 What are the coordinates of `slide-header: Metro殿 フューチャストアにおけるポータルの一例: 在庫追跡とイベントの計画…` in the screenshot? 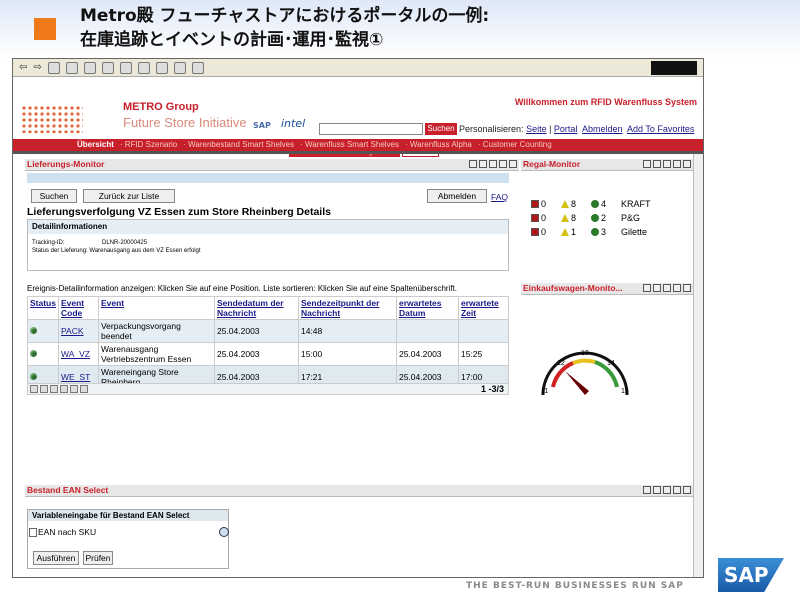 It's located at (400, 29).